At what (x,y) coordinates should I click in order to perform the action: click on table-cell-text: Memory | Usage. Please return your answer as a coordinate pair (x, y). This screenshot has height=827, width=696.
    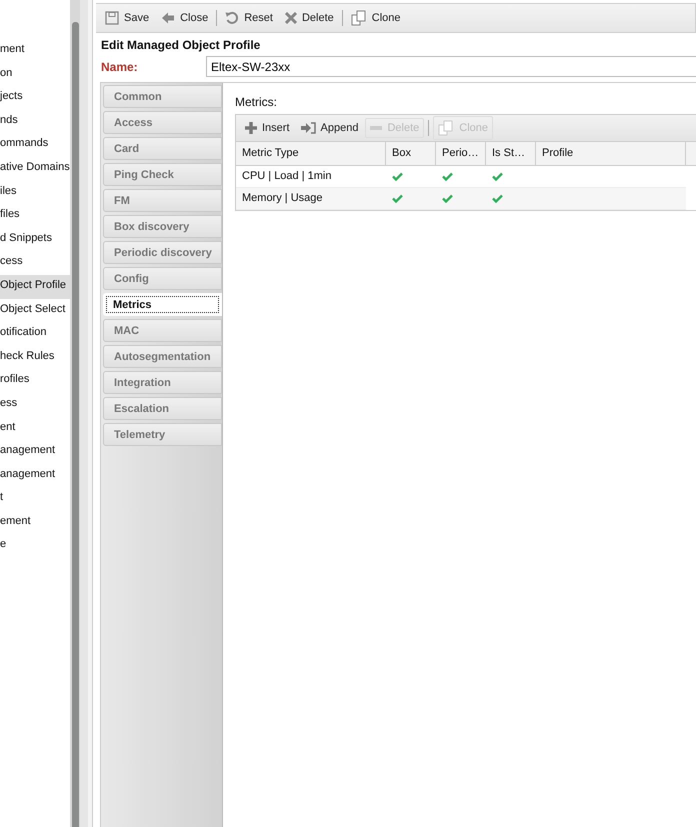
    Looking at the image, I should click on (282, 198).